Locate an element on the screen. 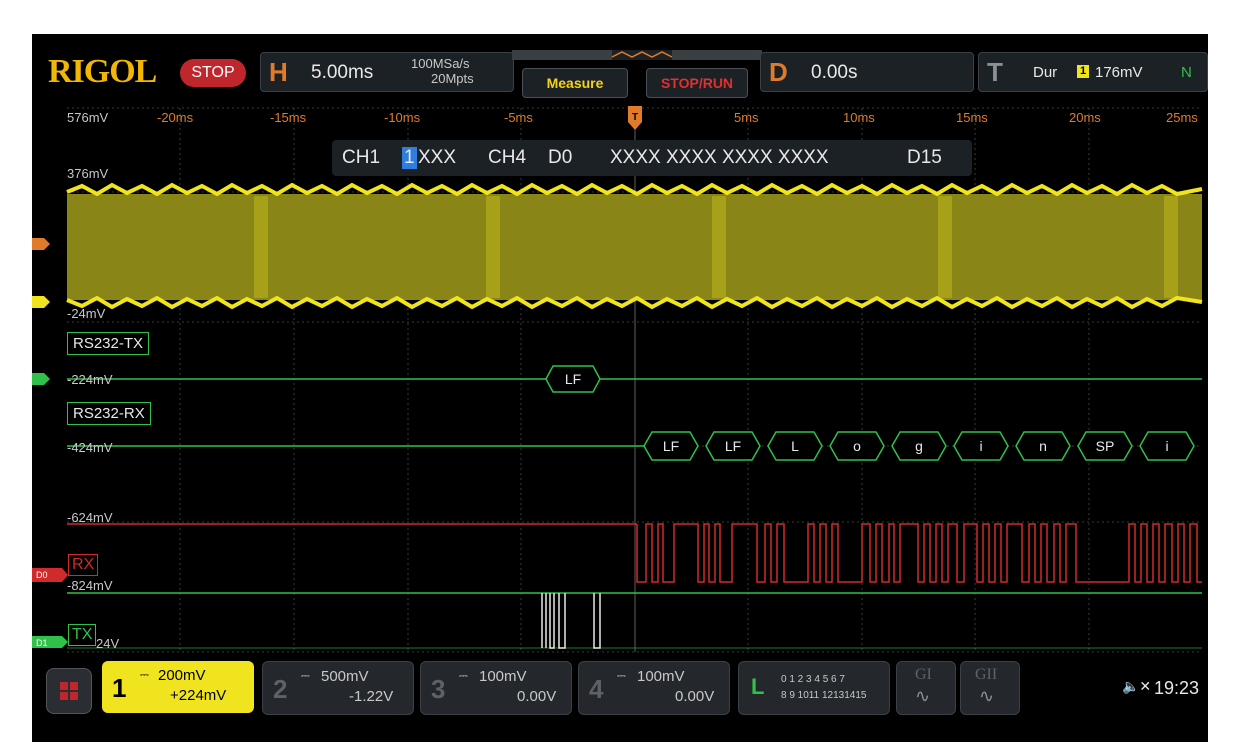 This screenshot has width=1238, height=752. pattern-ch1-value: XXX is located at coordinates (437, 157).